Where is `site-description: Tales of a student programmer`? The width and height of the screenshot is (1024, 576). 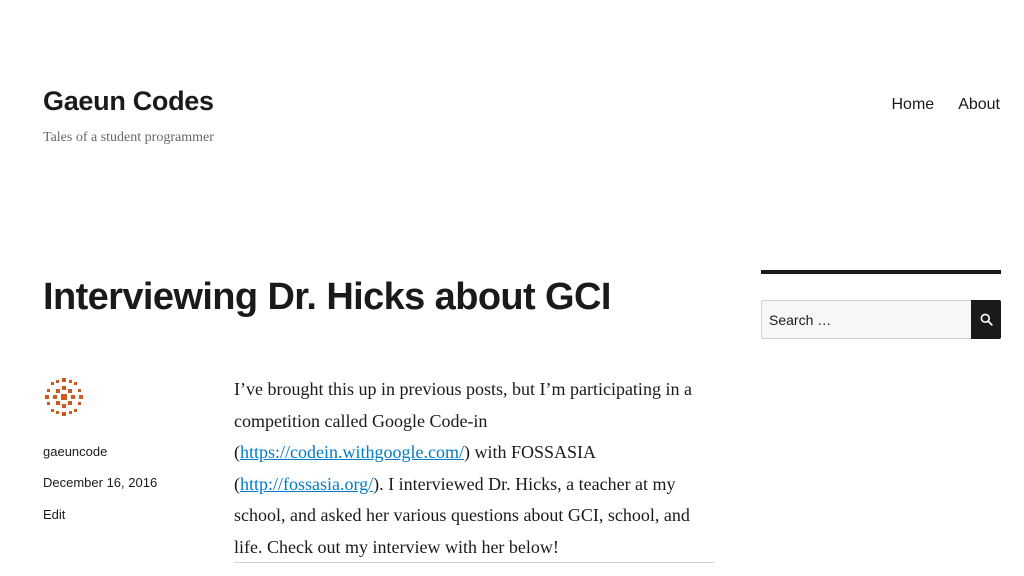 site-description: Tales of a student programmer is located at coordinates (128, 137).